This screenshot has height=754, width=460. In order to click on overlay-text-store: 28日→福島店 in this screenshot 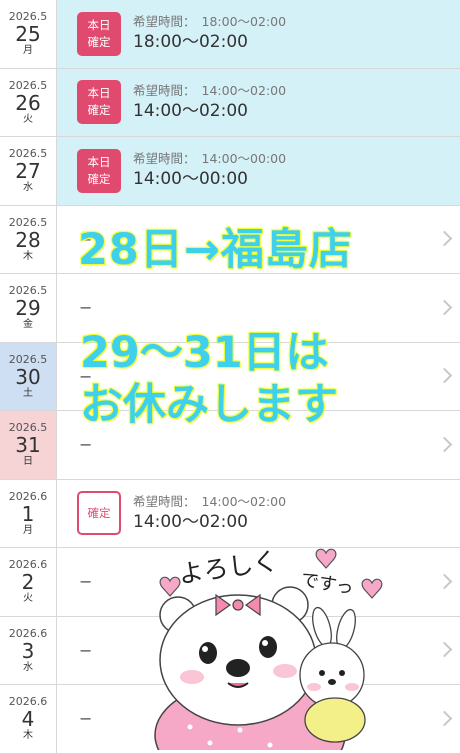, I will do `click(215, 249)`.